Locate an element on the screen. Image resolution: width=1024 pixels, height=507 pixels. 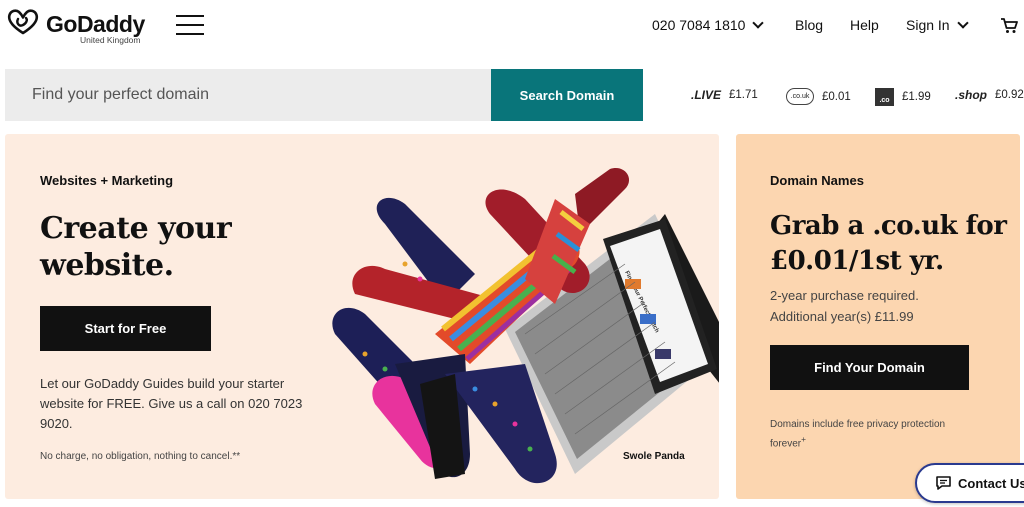
image-caption: Swole Panda is located at coordinates (654, 456).